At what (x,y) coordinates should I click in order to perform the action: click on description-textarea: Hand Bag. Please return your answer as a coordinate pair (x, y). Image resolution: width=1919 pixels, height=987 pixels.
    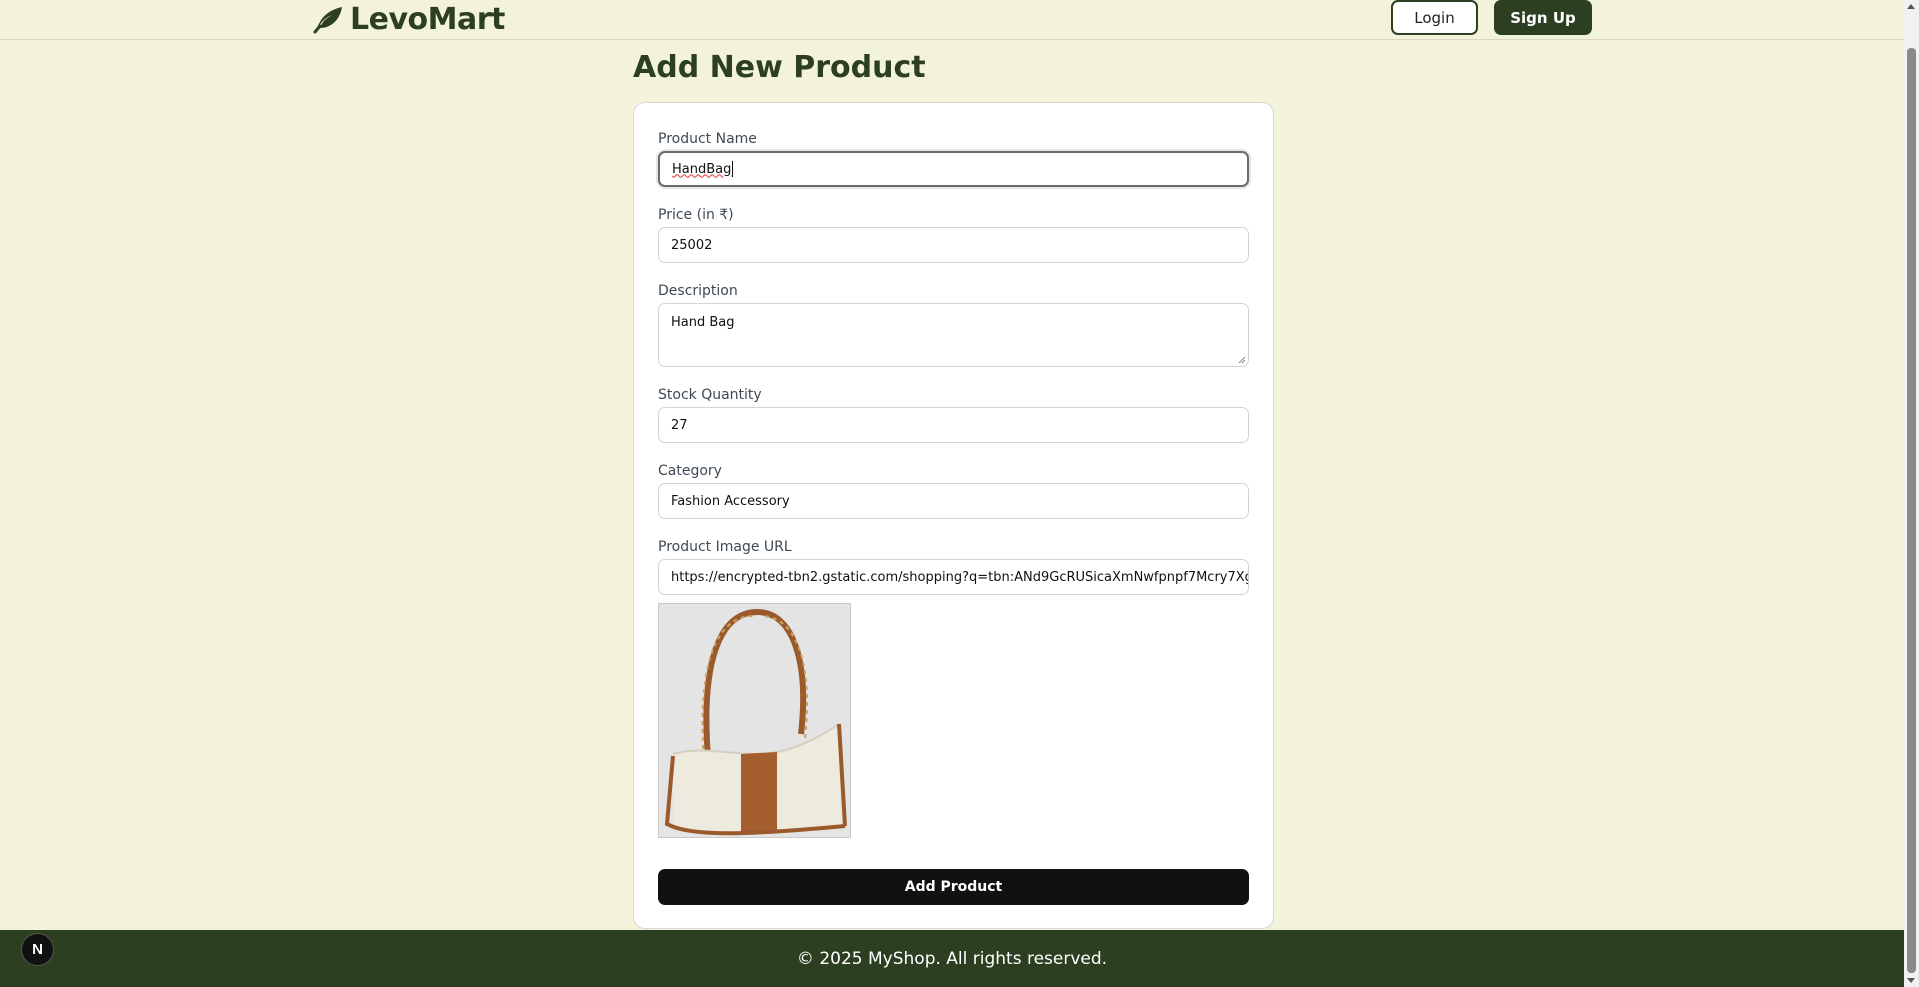
    Looking at the image, I should click on (953, 335).